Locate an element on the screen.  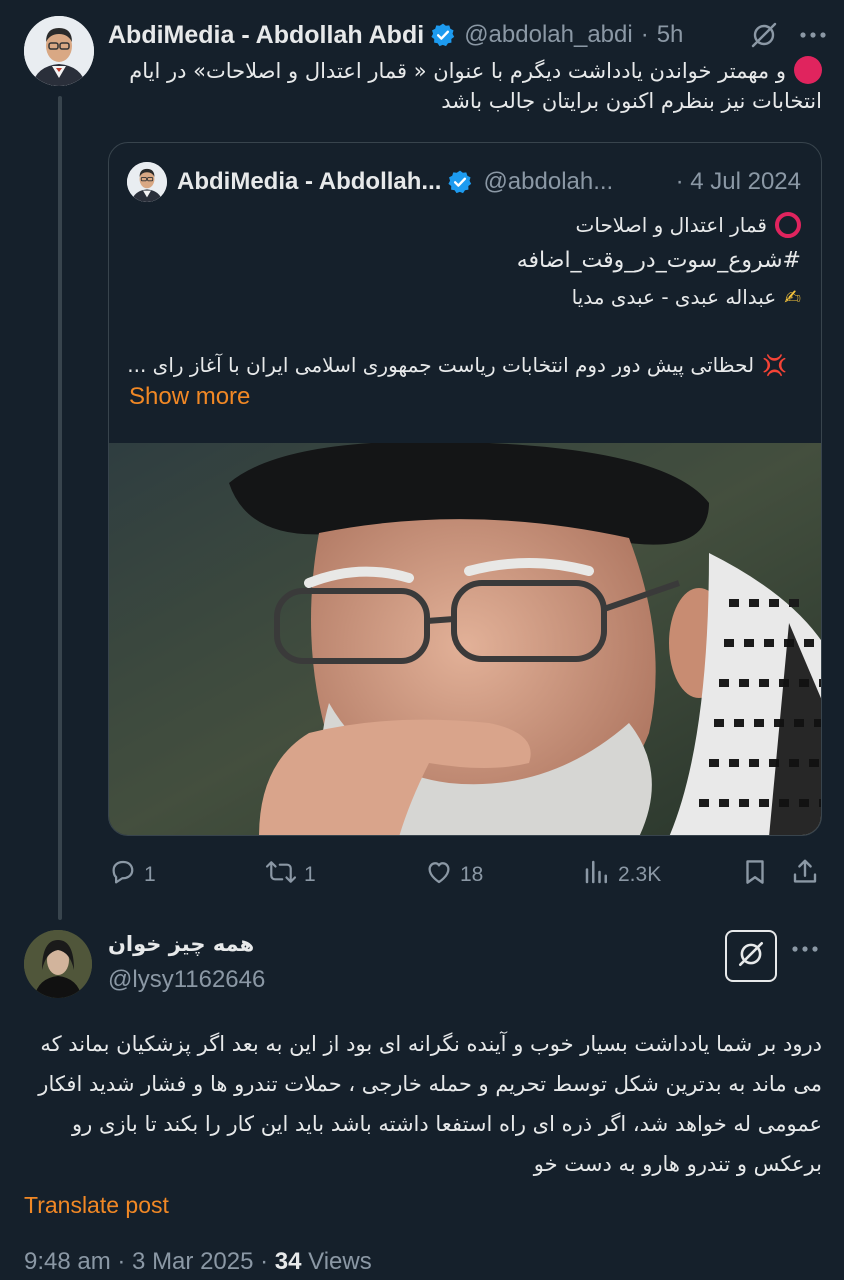
views-count: 2.3K is located at coordinates (640, 874).